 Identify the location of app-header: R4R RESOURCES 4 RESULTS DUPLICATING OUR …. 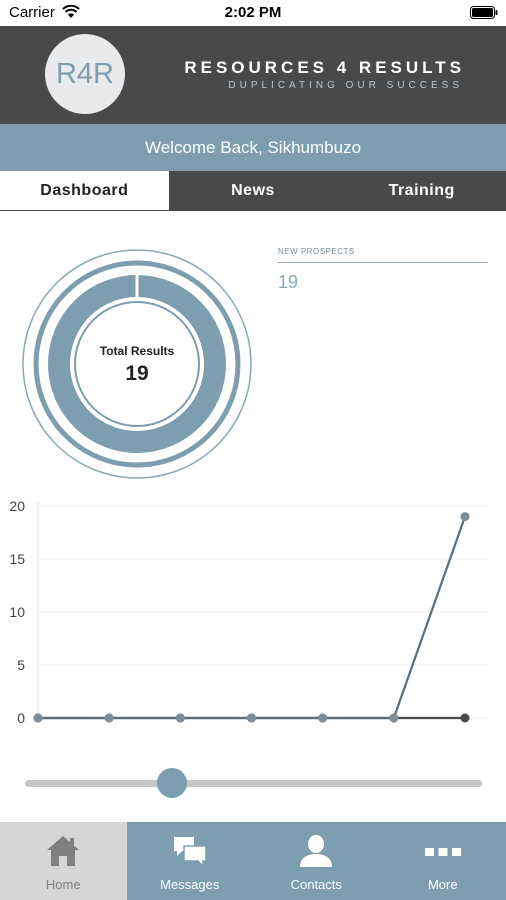
(253, 75).